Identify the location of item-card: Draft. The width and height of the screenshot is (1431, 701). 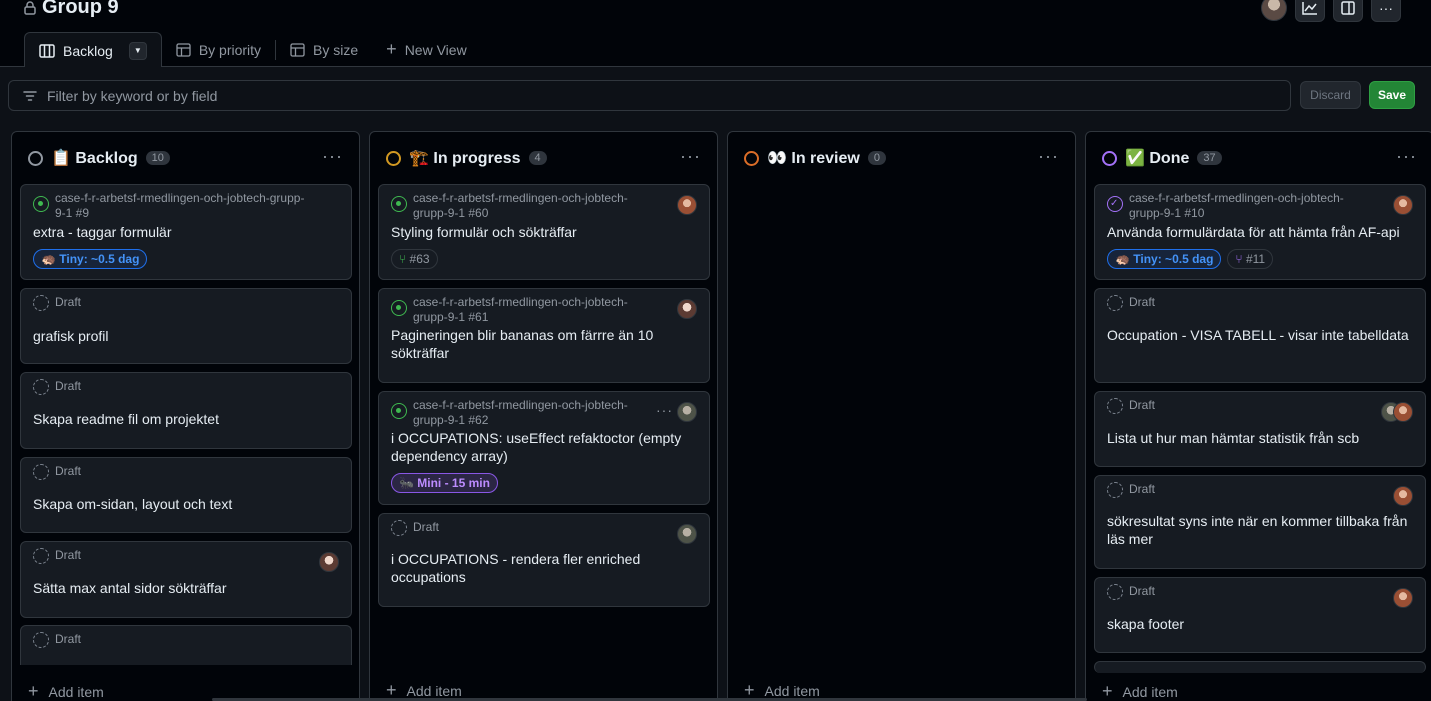
(186, 645).